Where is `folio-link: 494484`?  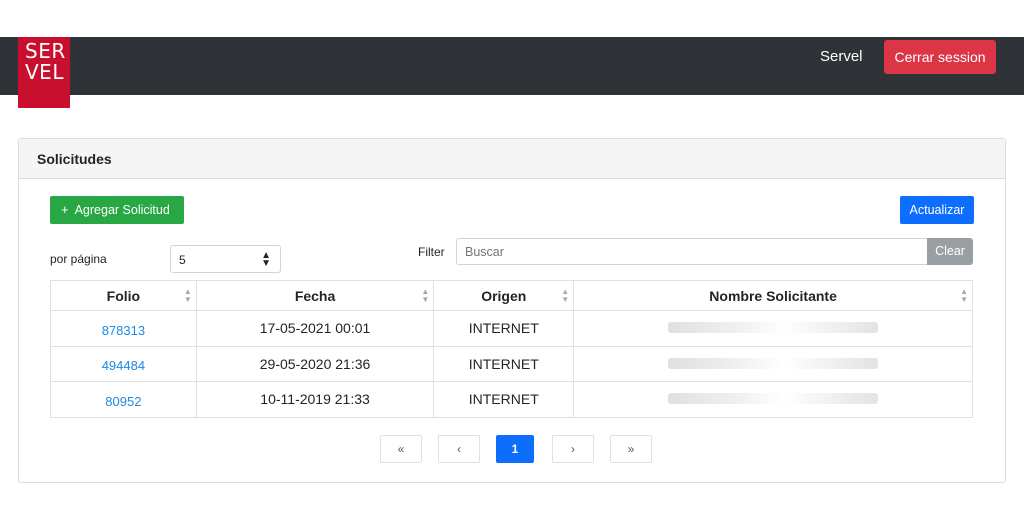 folio-link: 494484 is located at coordinates (123, 363).